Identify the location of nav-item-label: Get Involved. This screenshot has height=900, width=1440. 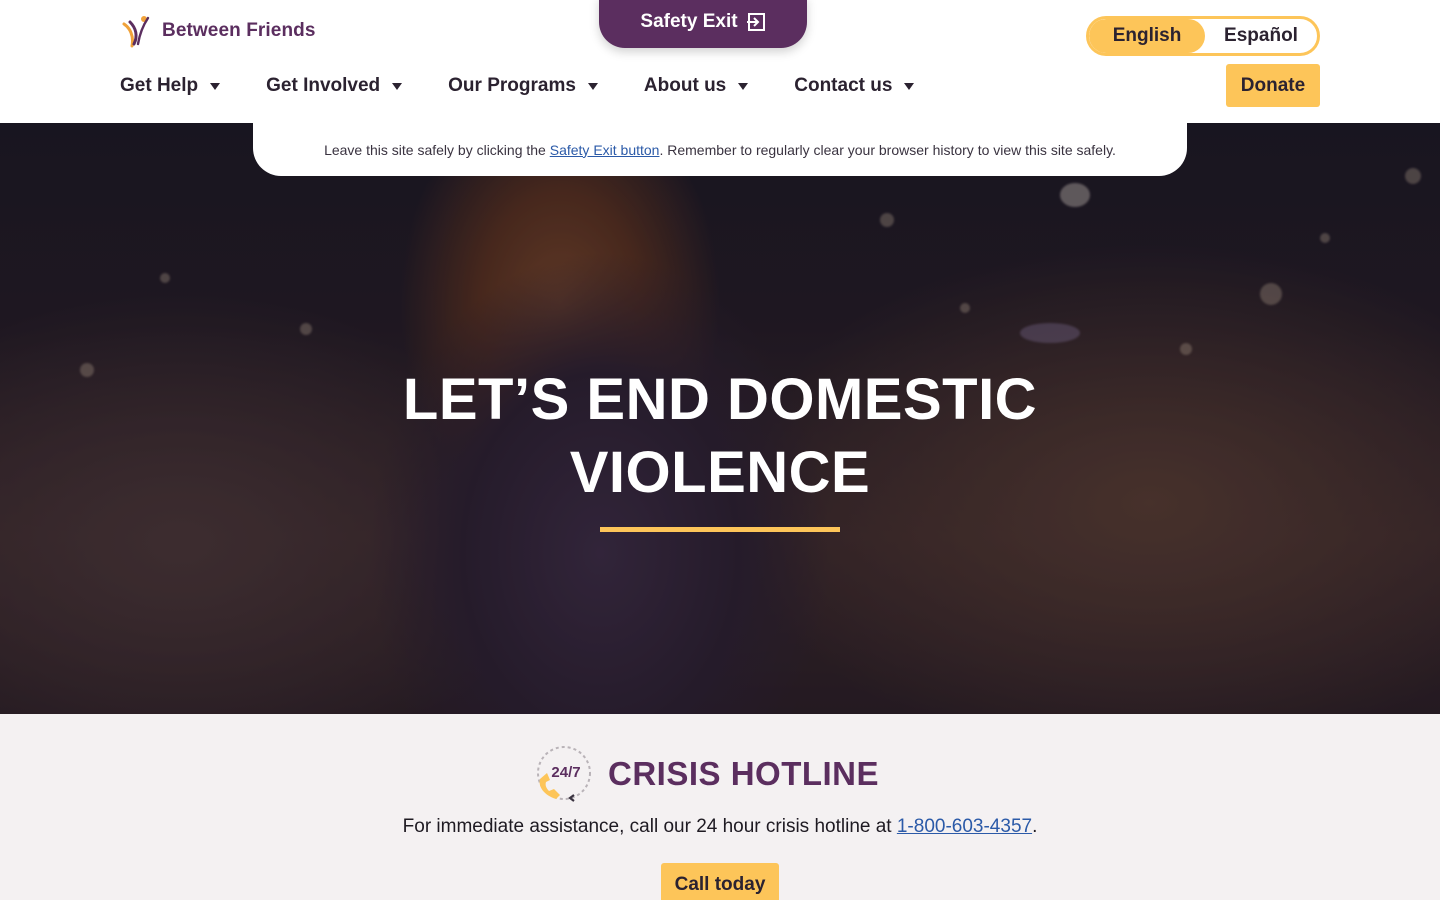
(323, 85).